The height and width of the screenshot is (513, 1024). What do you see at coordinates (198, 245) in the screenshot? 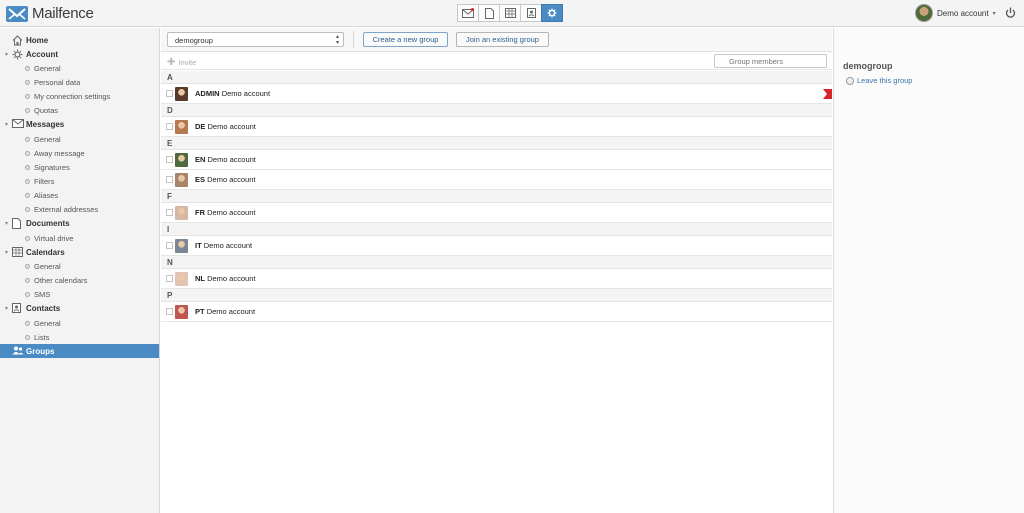
I see `member-code: IT` at bounding box center [198, 245].